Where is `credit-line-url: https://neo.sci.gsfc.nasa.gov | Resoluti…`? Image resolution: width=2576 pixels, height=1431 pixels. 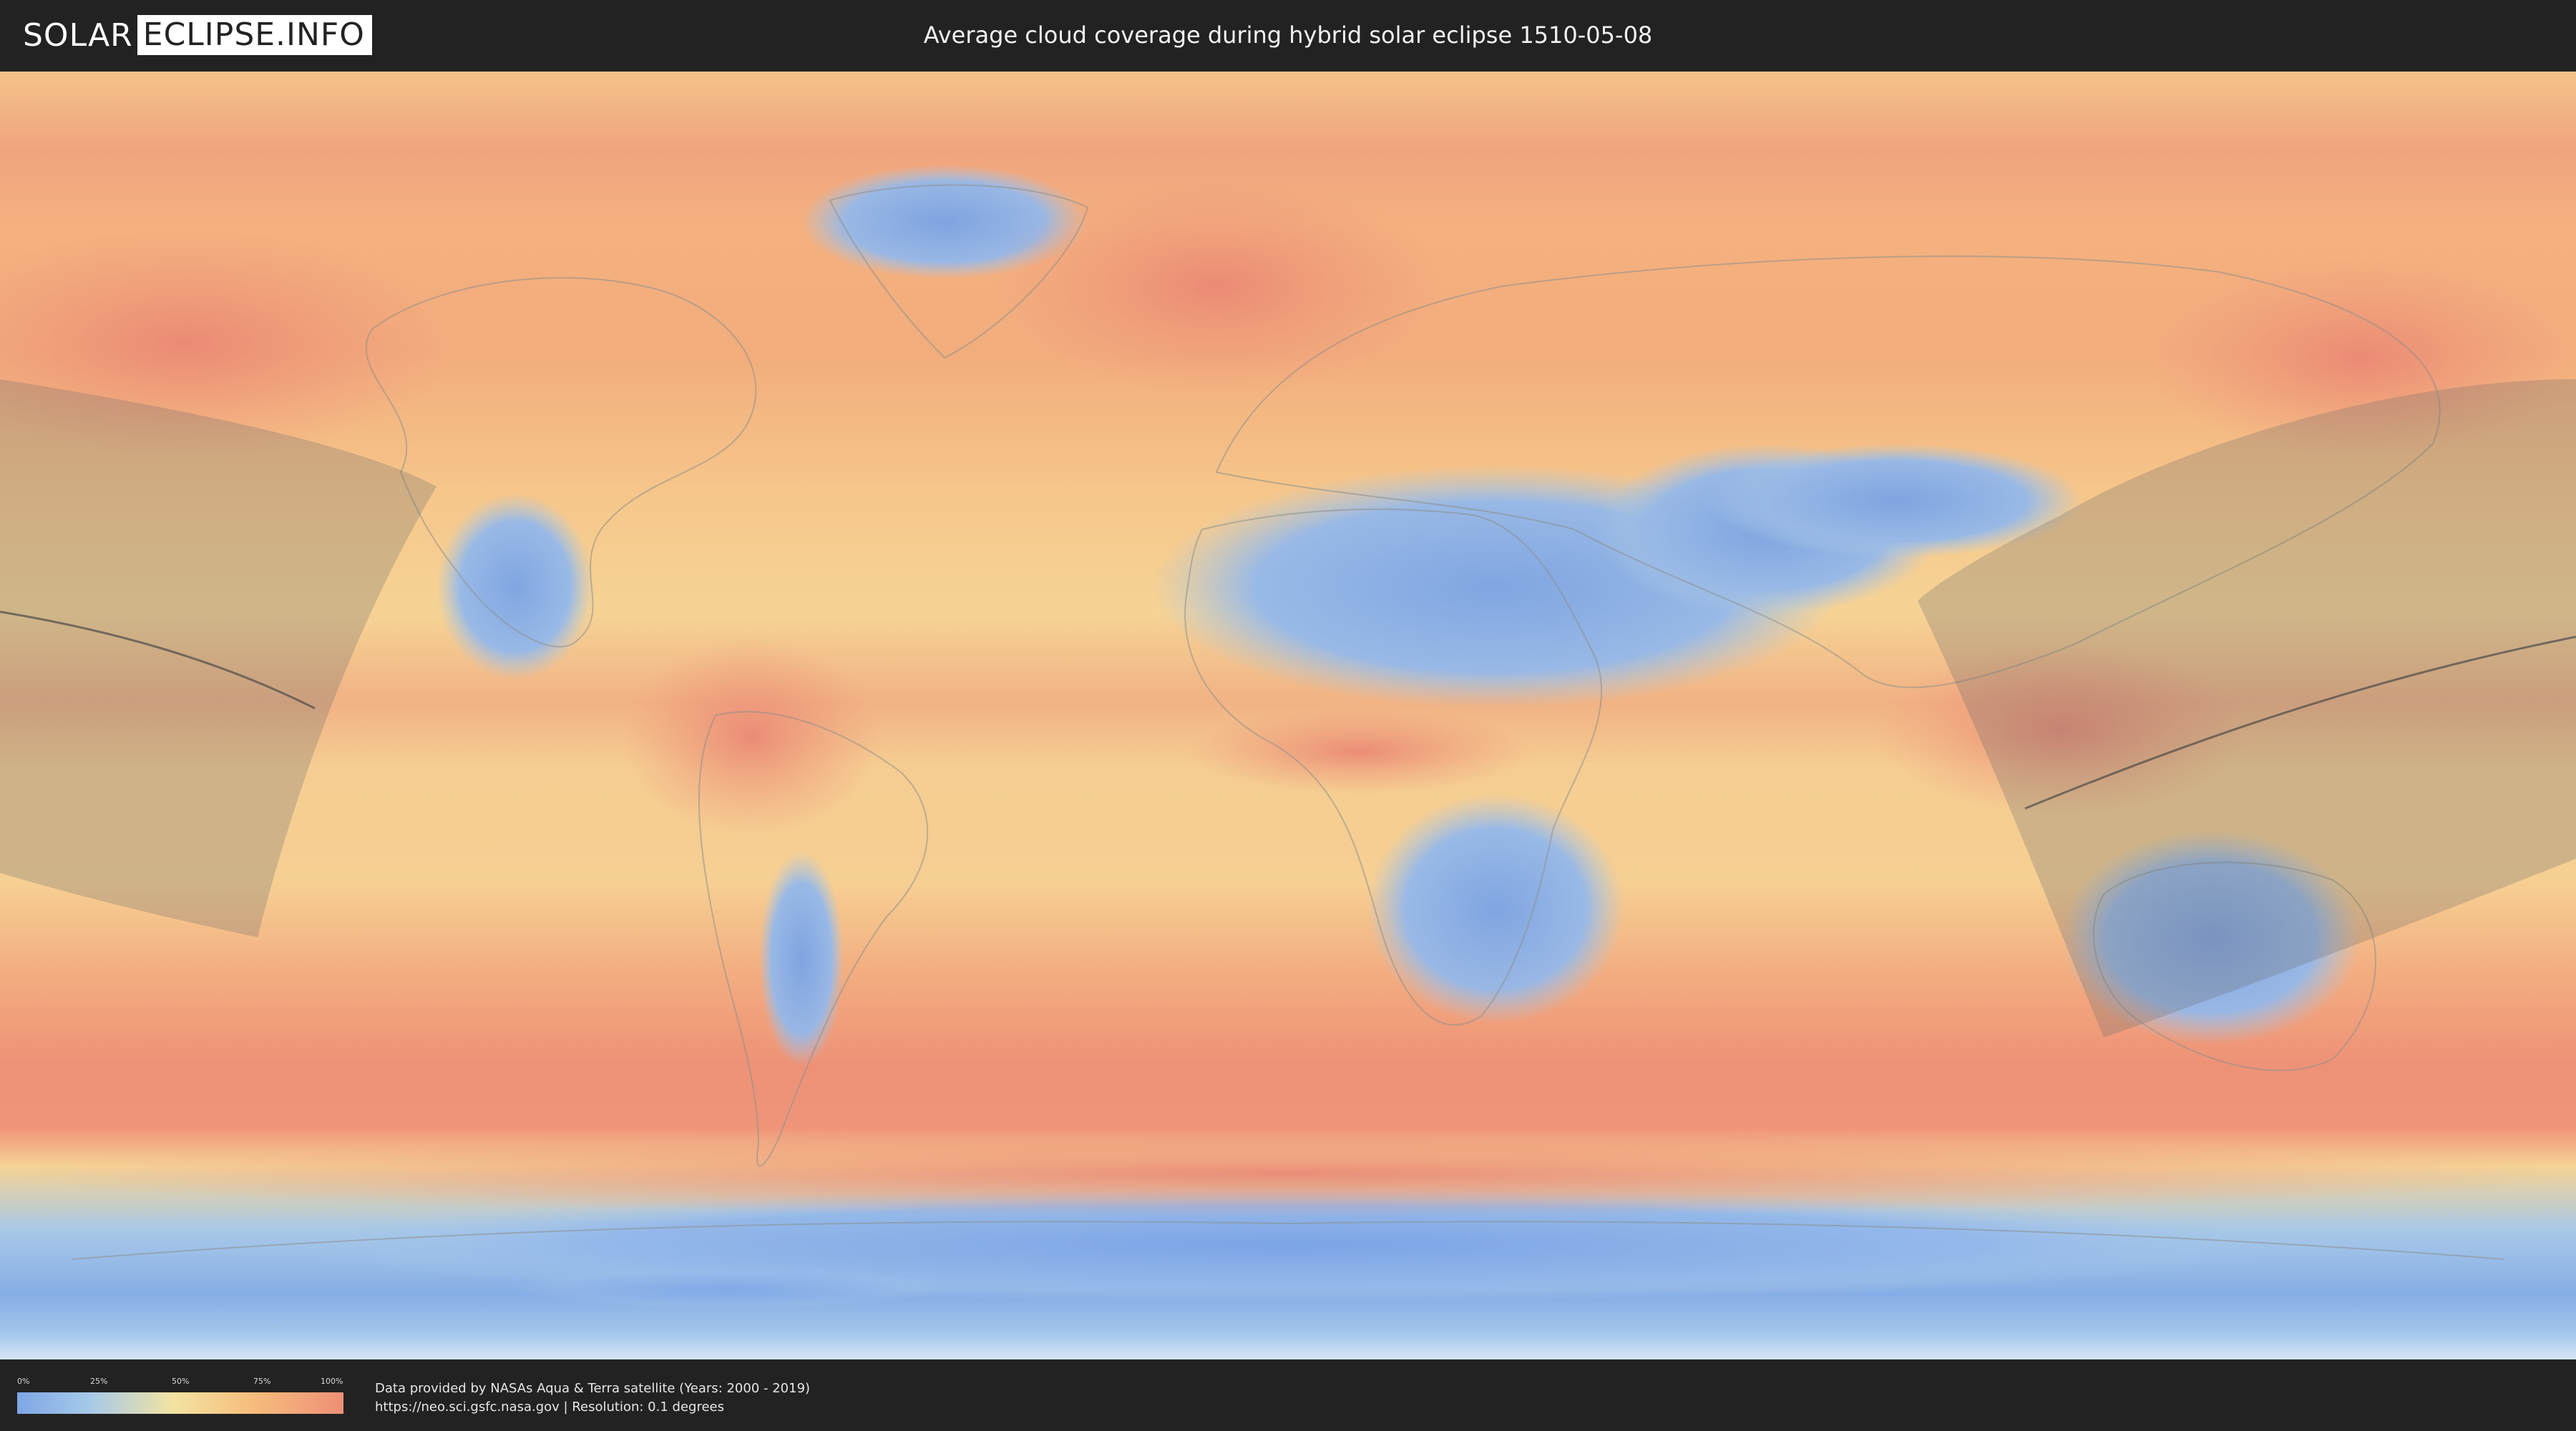
credit-line-url: https://neo.sci.gsfc.nasa.gov | Resoluti… is located at coordinates (592, 1407).